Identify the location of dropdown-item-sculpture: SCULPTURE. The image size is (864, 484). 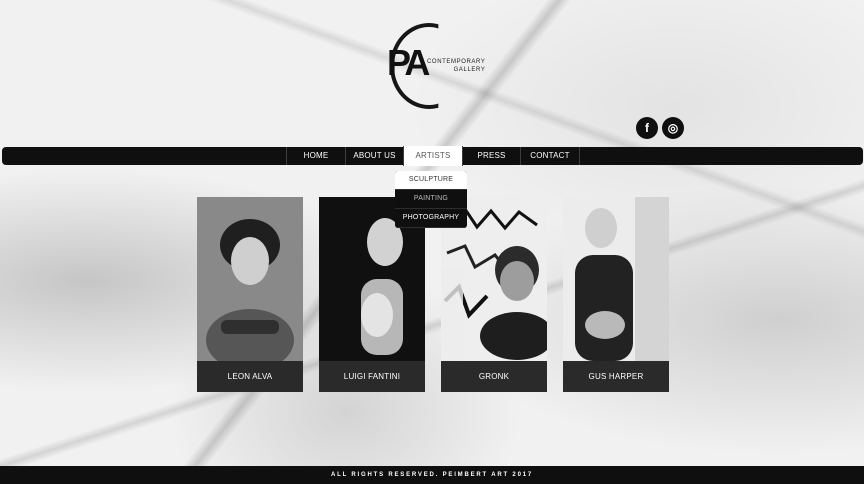
(431, 180).